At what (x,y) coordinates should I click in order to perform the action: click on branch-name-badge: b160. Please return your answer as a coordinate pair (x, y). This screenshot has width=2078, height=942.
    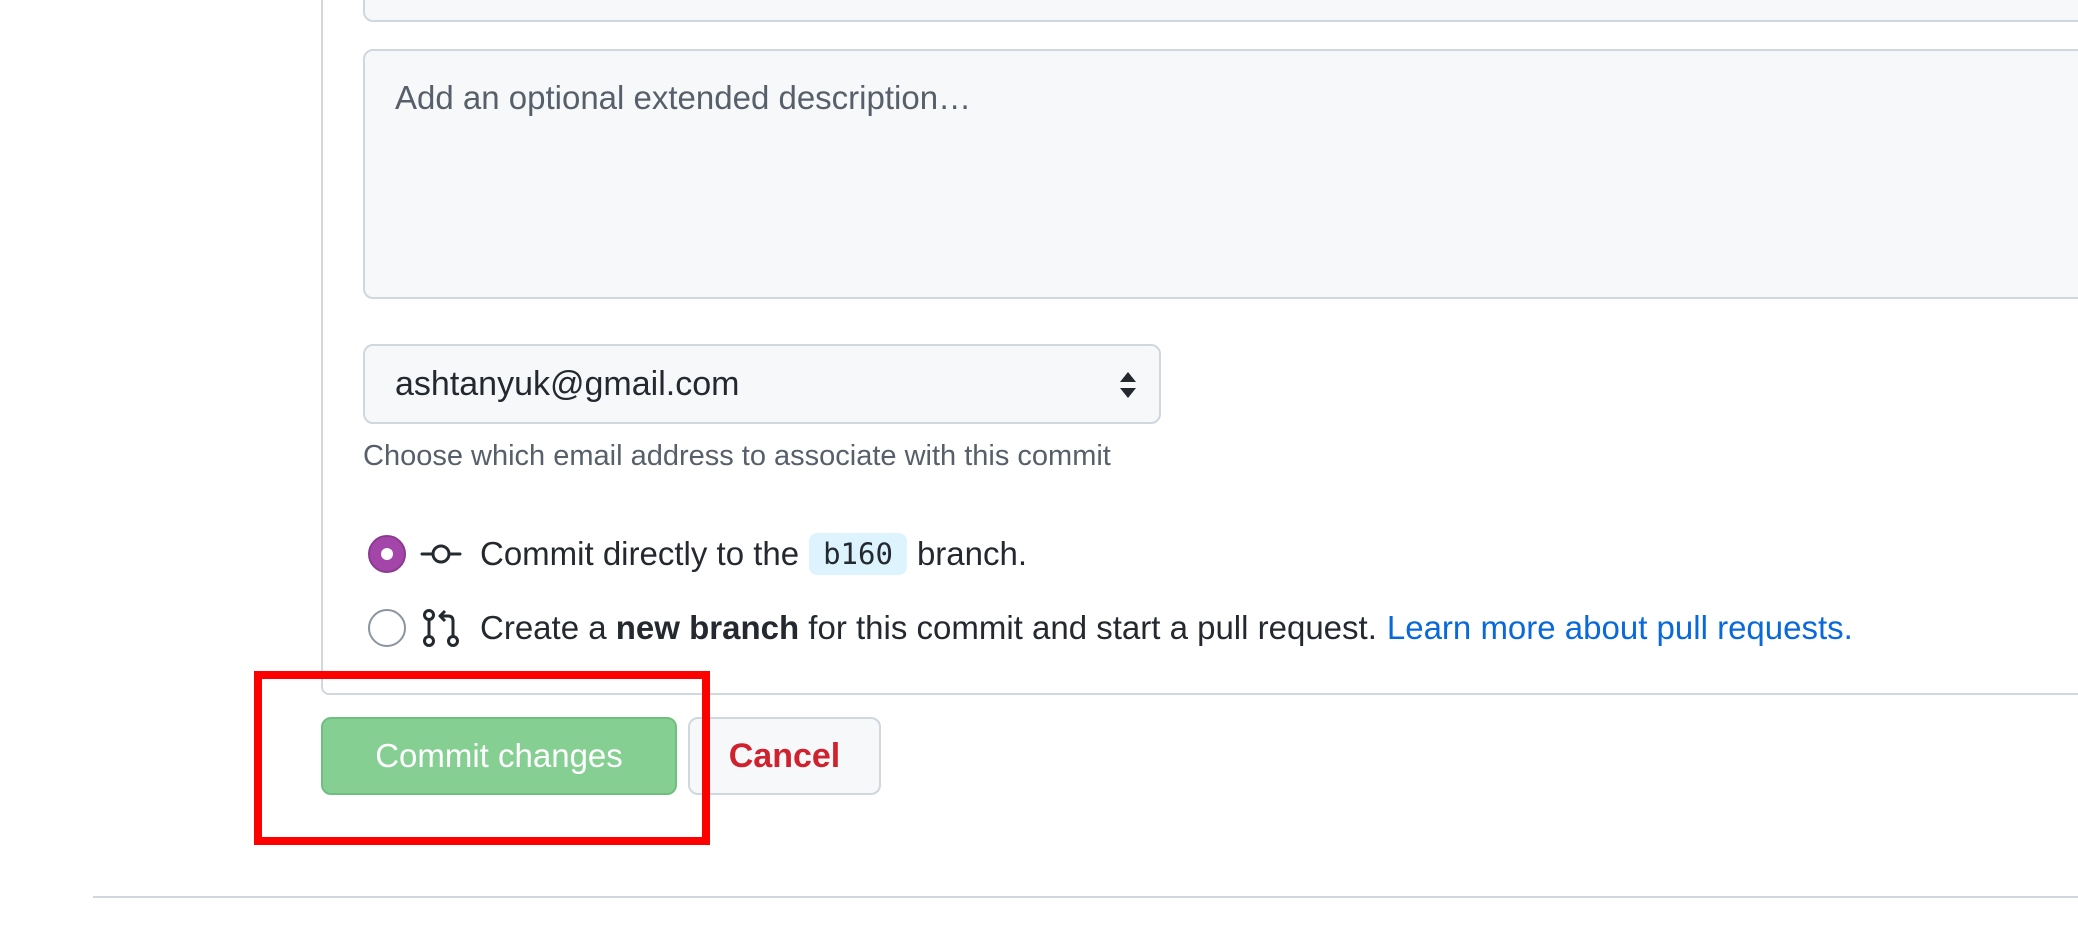
    Looking at the image, I should click on (858, 554).